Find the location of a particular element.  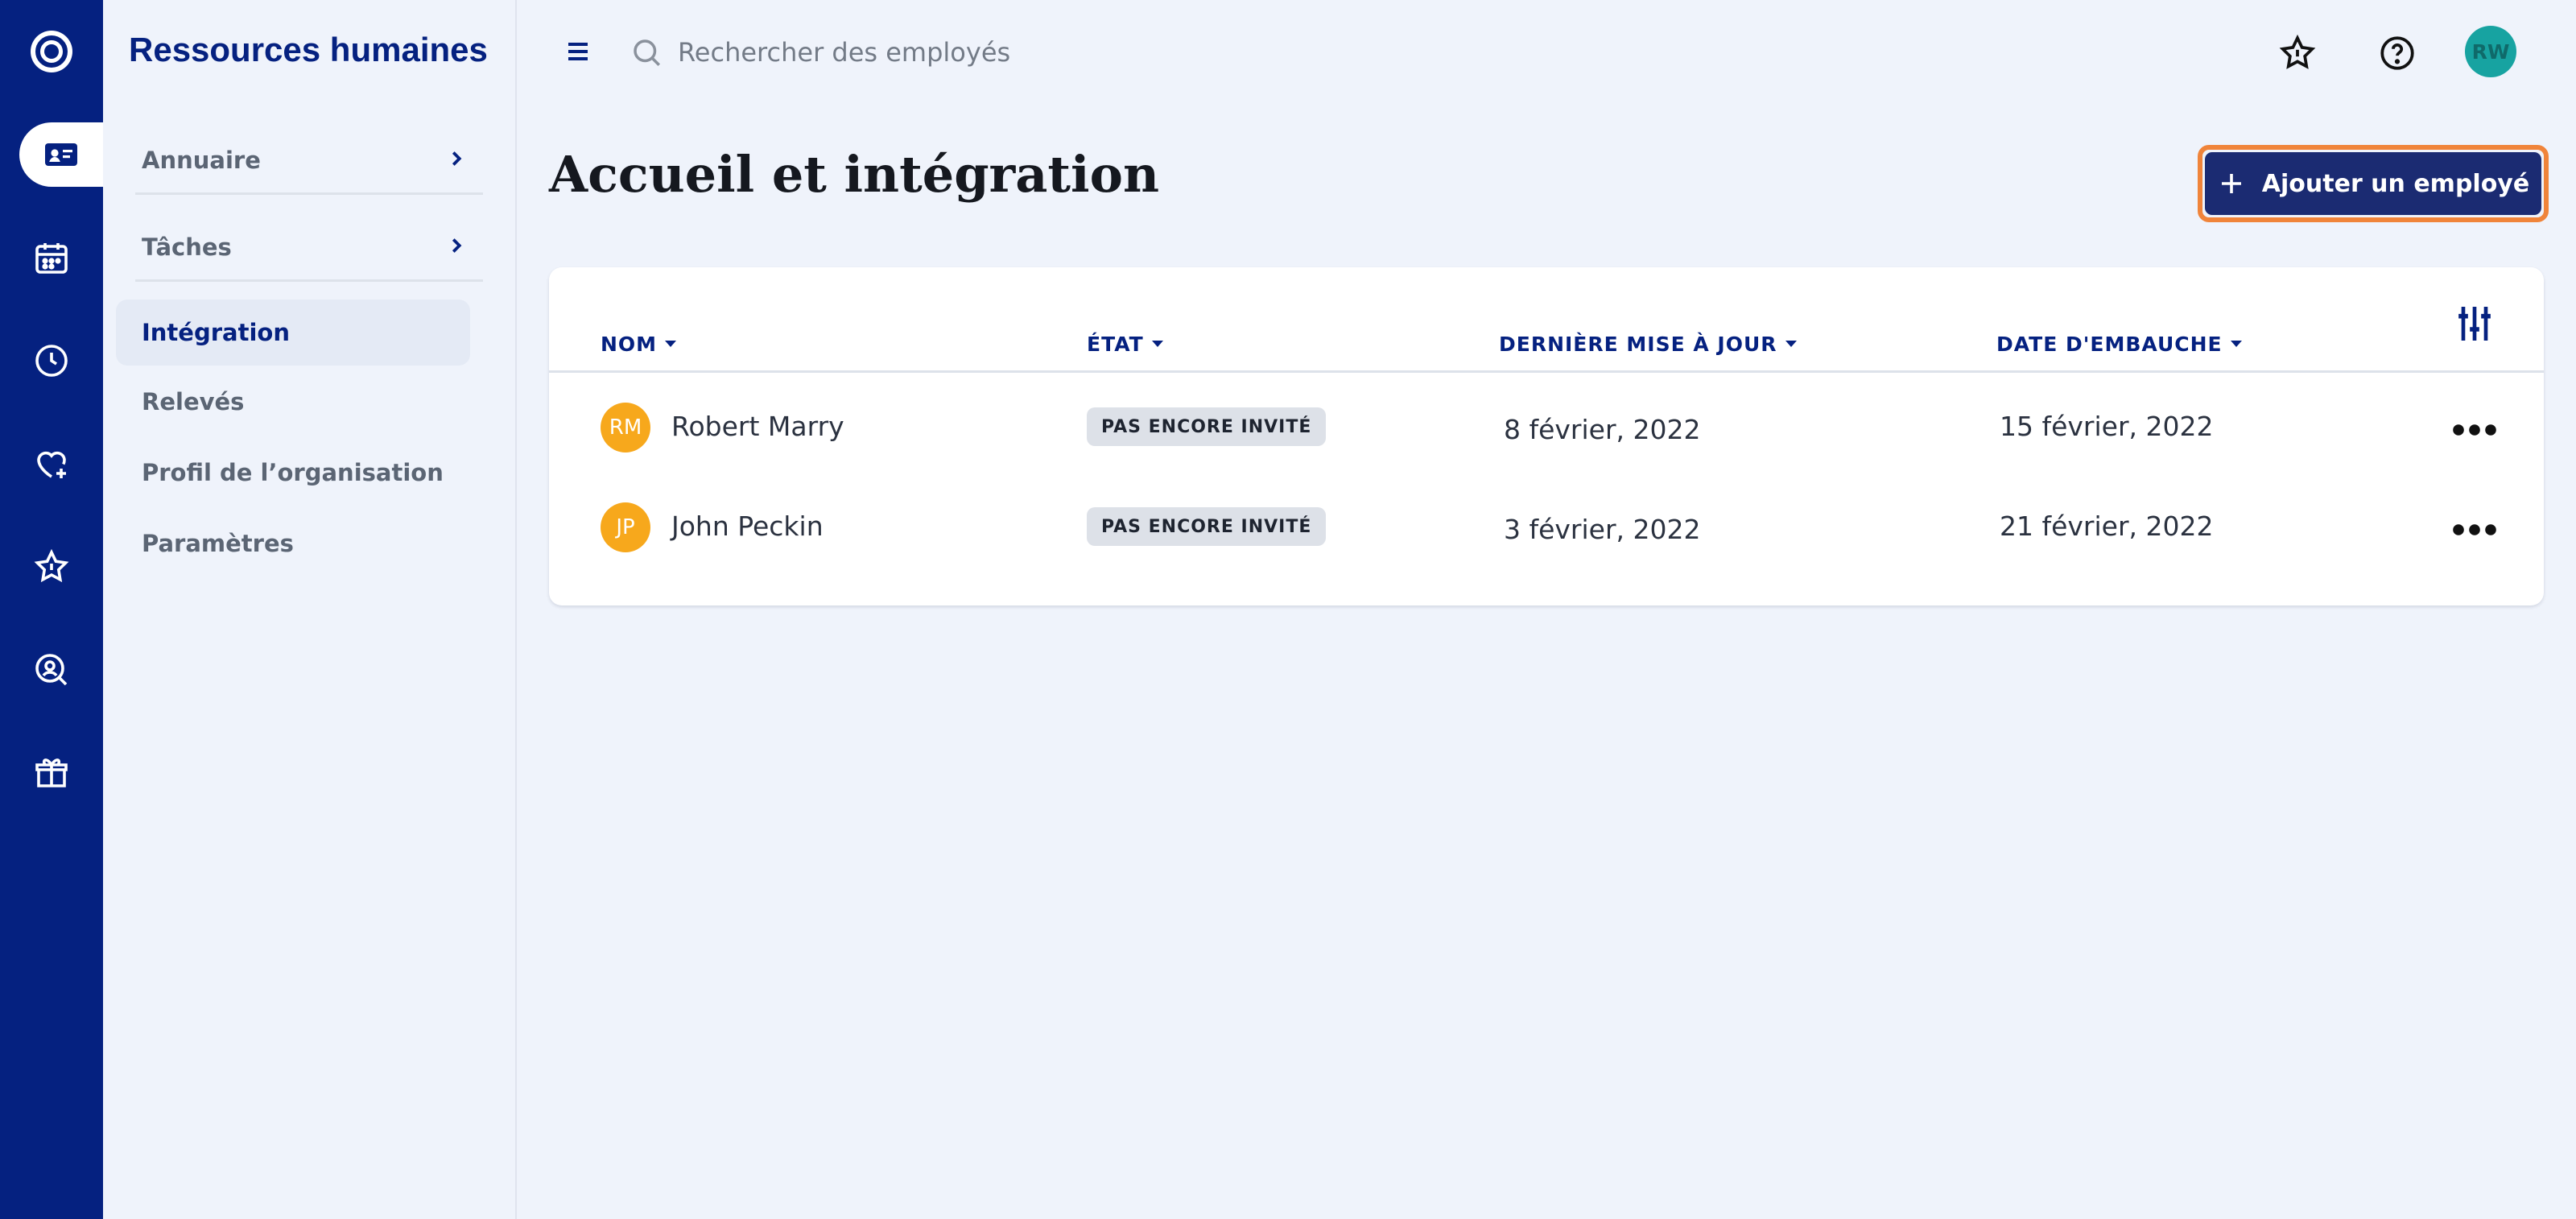

column-header-label: DATE D'EMBAUCHE is located at coordinates (2109, 344).